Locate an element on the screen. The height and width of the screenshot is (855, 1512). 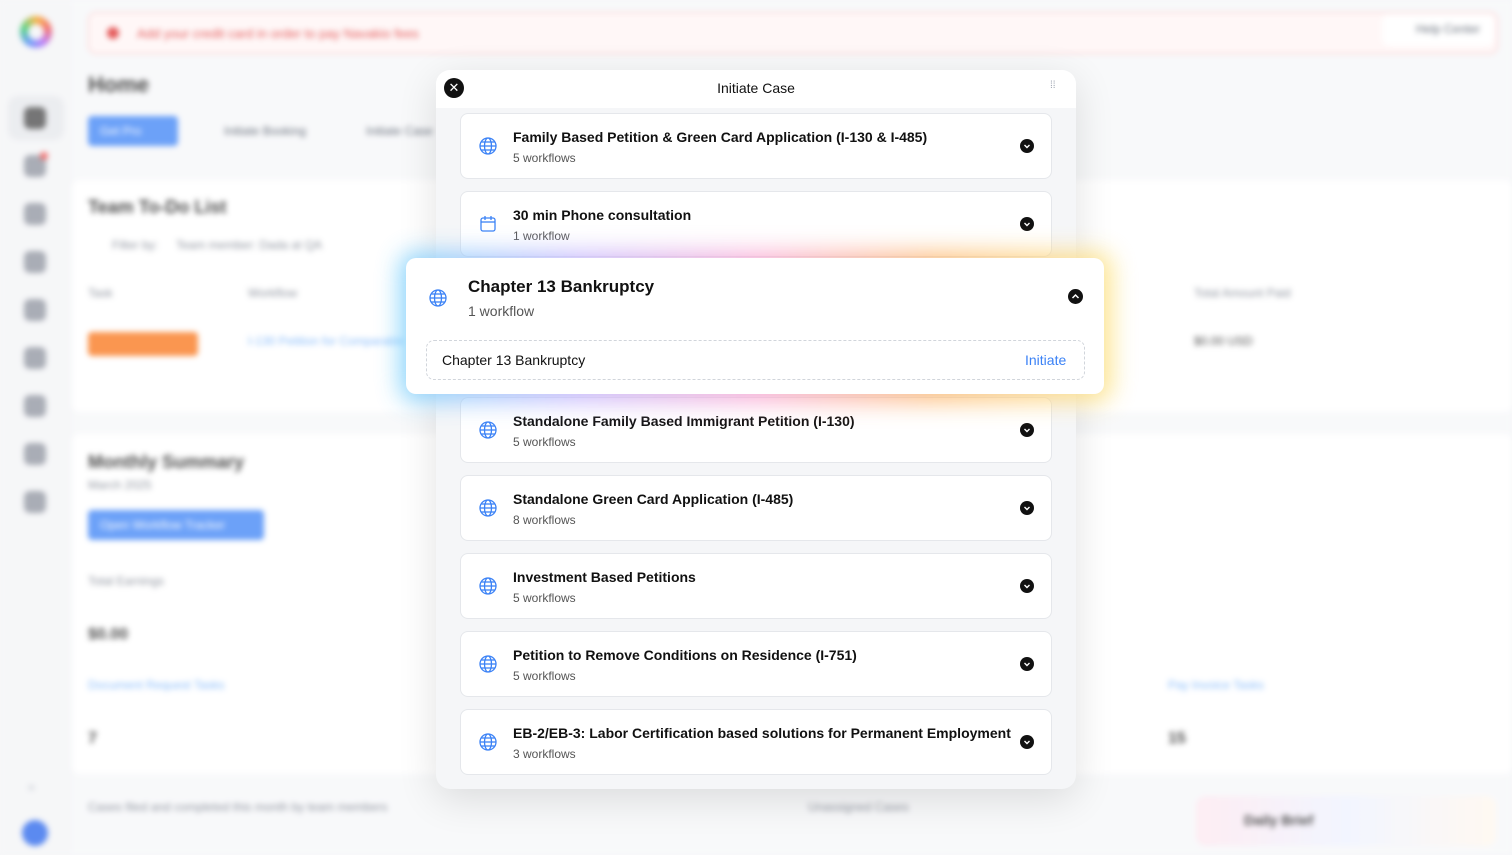
expanded-case-title: Chapter 13 Bankruptcy is located at coordinates (561, 286).